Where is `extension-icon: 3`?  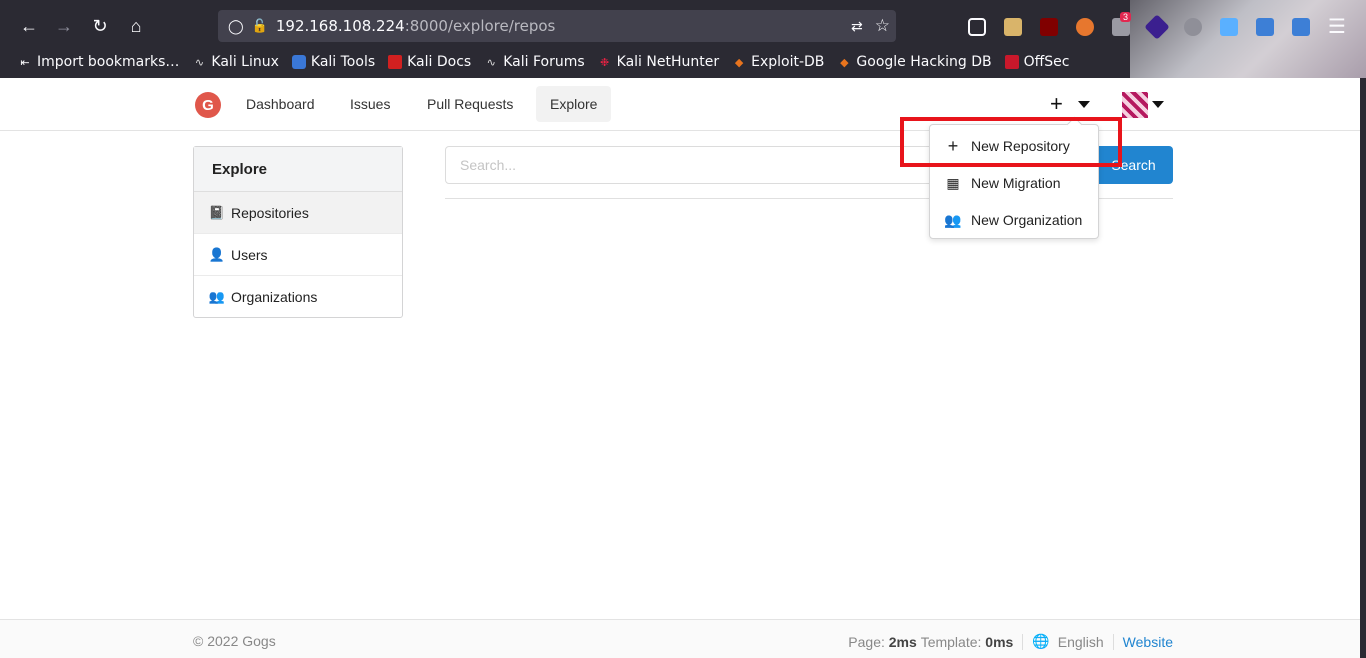 extension-icon: 3 is located at coordinates (1122, 24).